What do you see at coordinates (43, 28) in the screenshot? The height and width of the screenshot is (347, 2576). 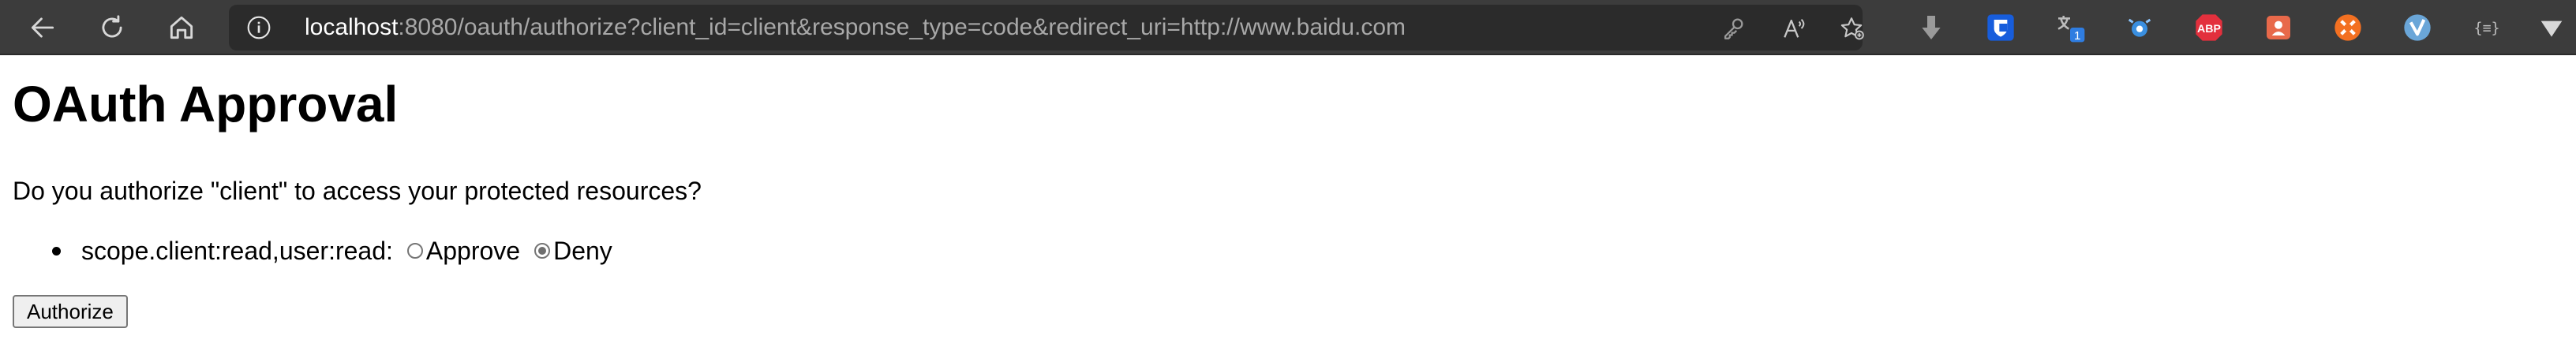 I see `back-arrow-icon` at bounding box center [43, 28].